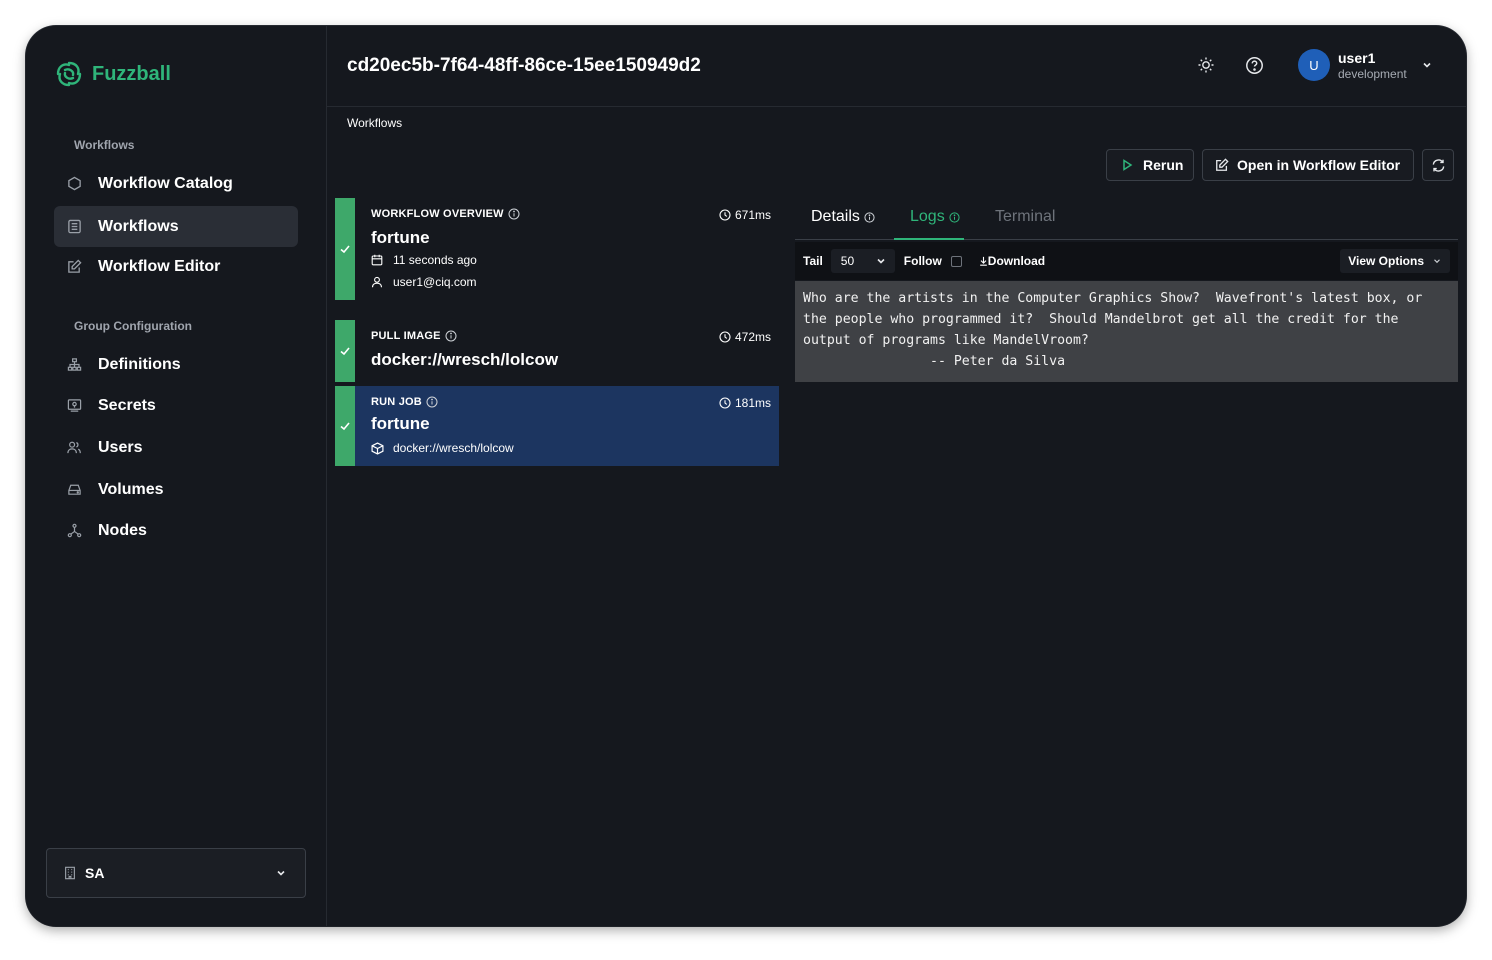  I want to click on sidebar-item-definitions: Definitions, so click(176, 364).